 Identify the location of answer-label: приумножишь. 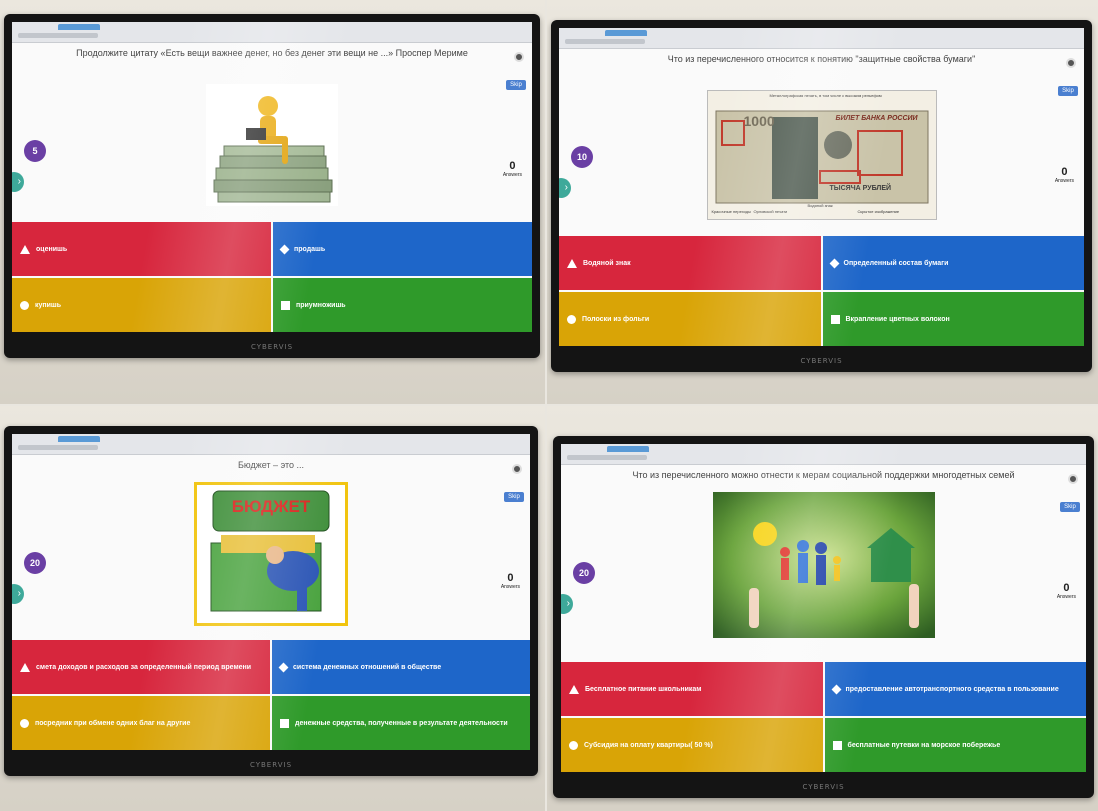
(321, 305).